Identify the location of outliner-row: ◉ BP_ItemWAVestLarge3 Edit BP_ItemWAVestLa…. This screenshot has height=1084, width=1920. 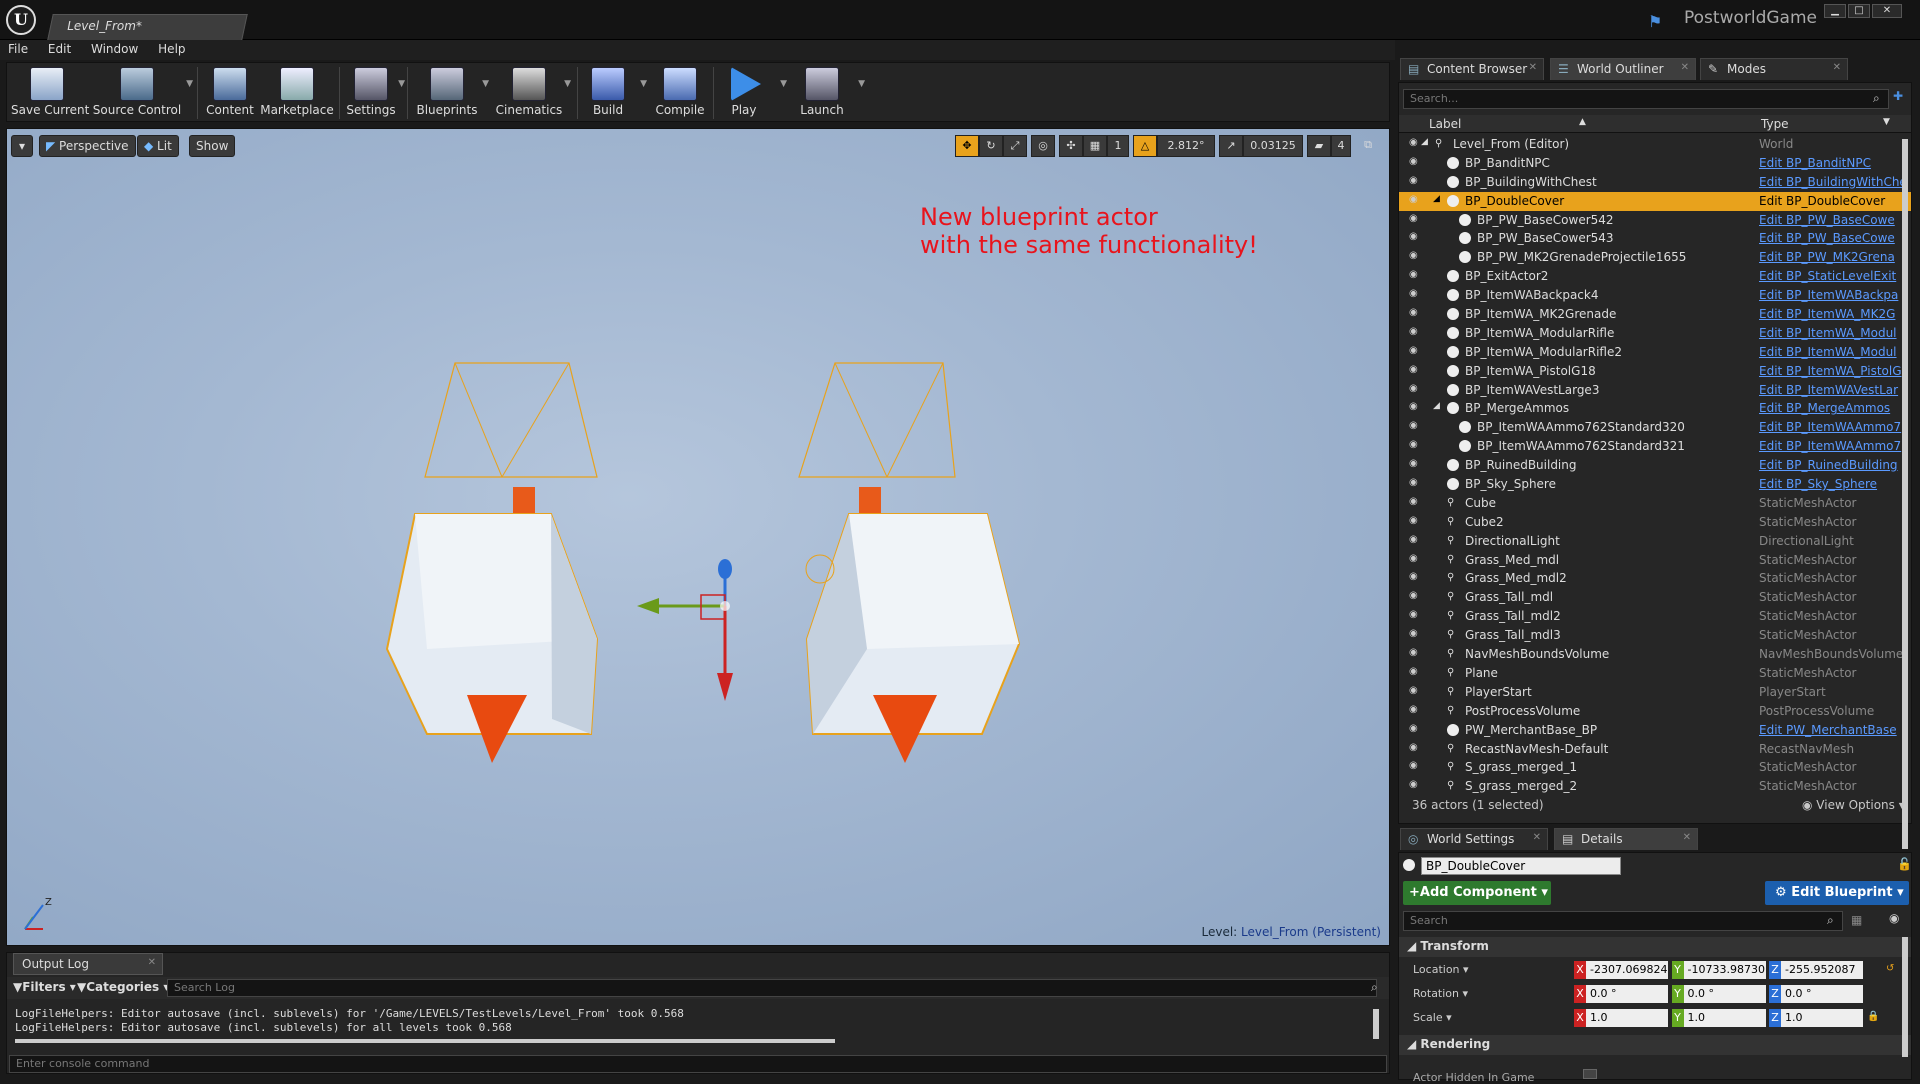
(1655, 390).